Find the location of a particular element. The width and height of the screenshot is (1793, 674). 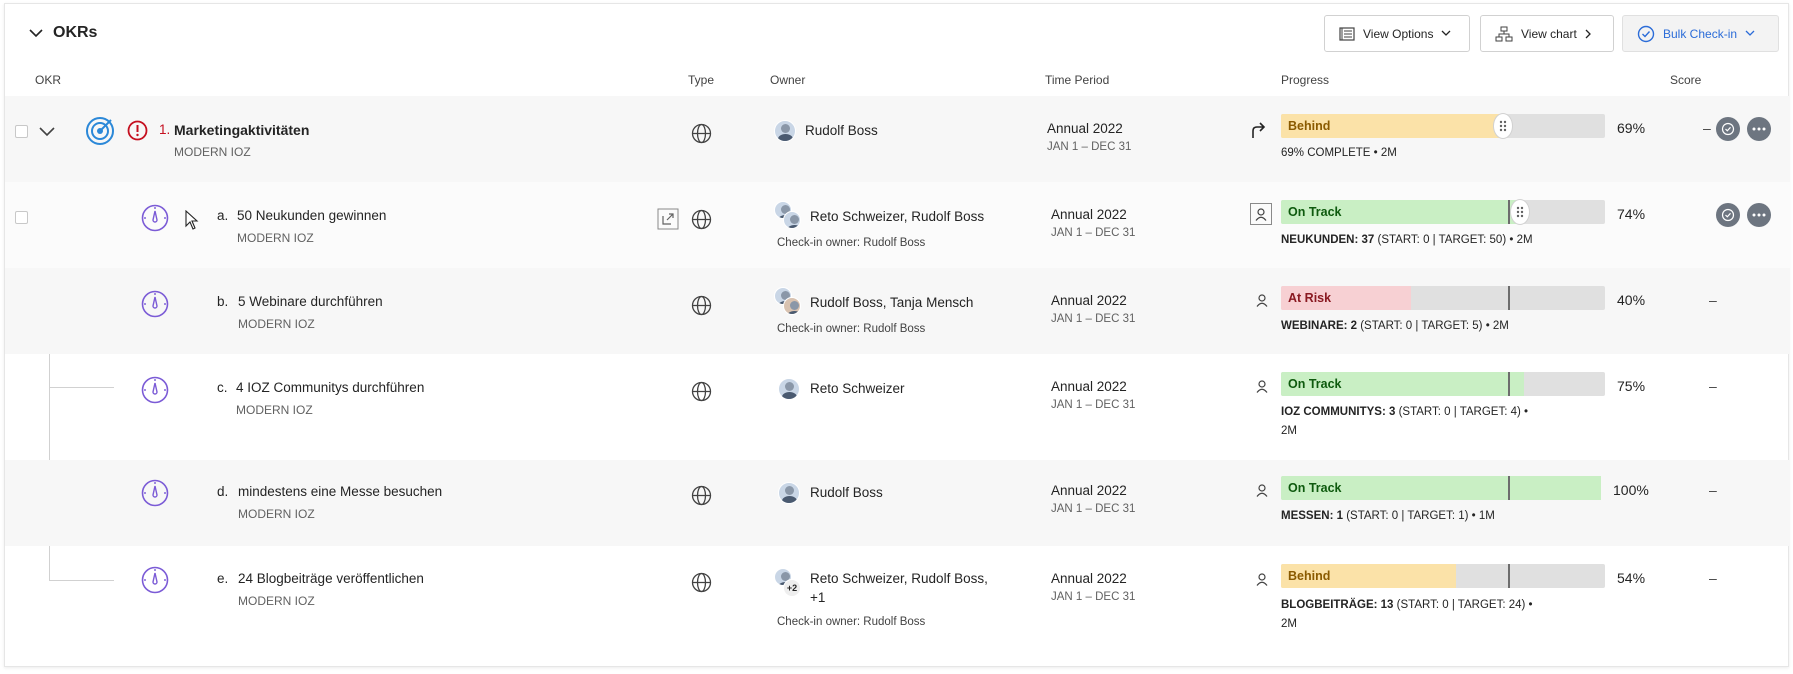

avatar-overflow-badge: +2 is located at coordinates (792, 588).